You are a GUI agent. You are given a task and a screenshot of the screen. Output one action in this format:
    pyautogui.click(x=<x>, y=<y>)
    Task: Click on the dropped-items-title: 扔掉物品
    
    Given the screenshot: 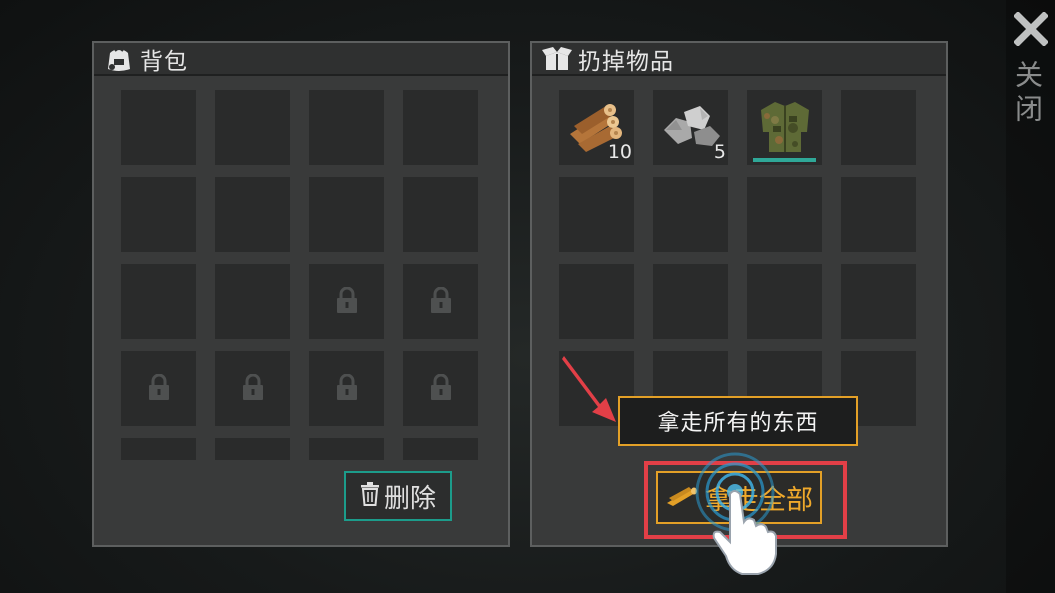 What is the action you would take?
    pyautogui.click(x=626, y=61)
    